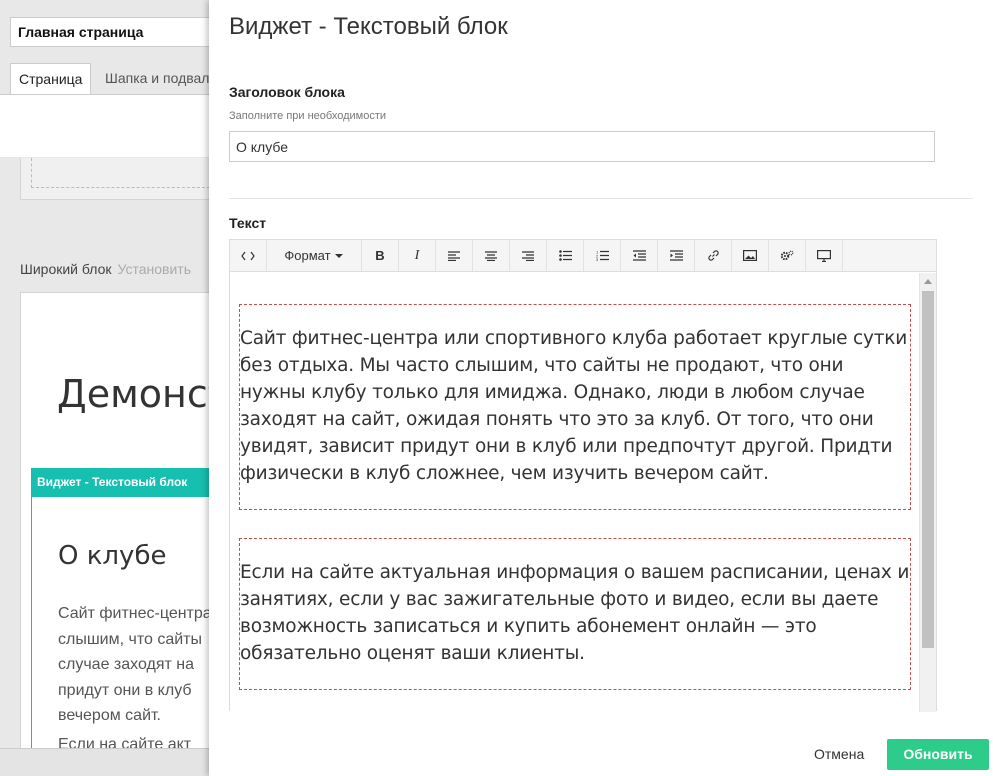 This screenshot has height=776, width=993. Describe the element at coordinates (491, 255) in the screenshot. I see `align-center-icon` at that location.